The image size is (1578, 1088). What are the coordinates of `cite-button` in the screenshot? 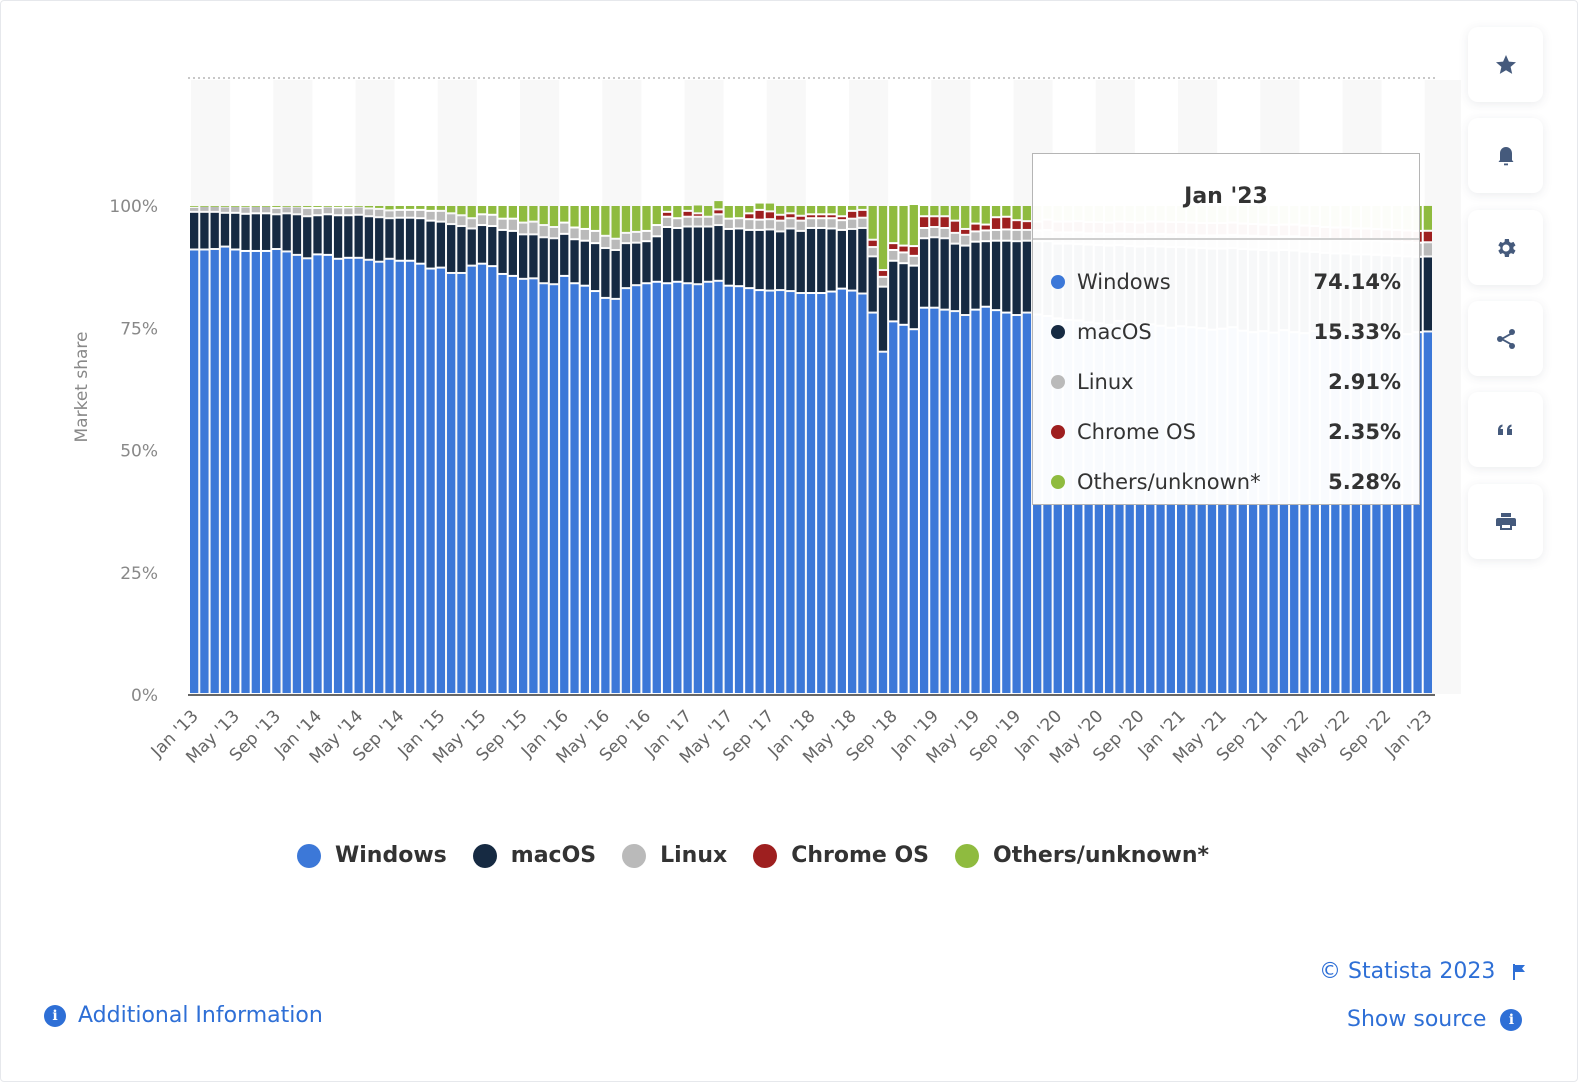 It's located at (1505, 429).